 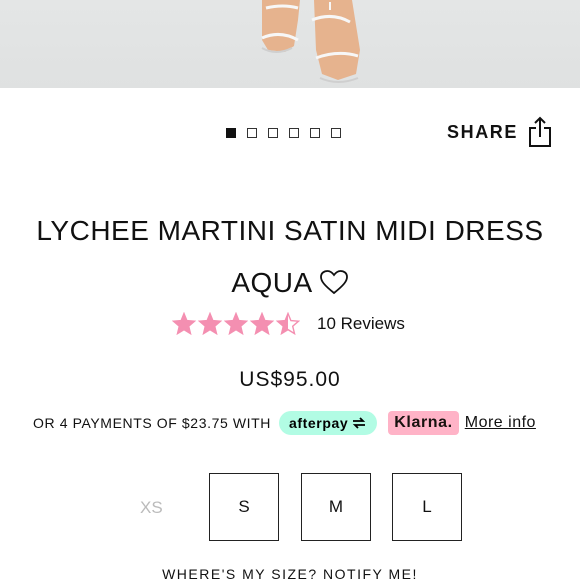 What do you see at coordinates (359, 423) in the screenshot?
I see `afterpay-arrows-icon` at bounding box center [359, 423].